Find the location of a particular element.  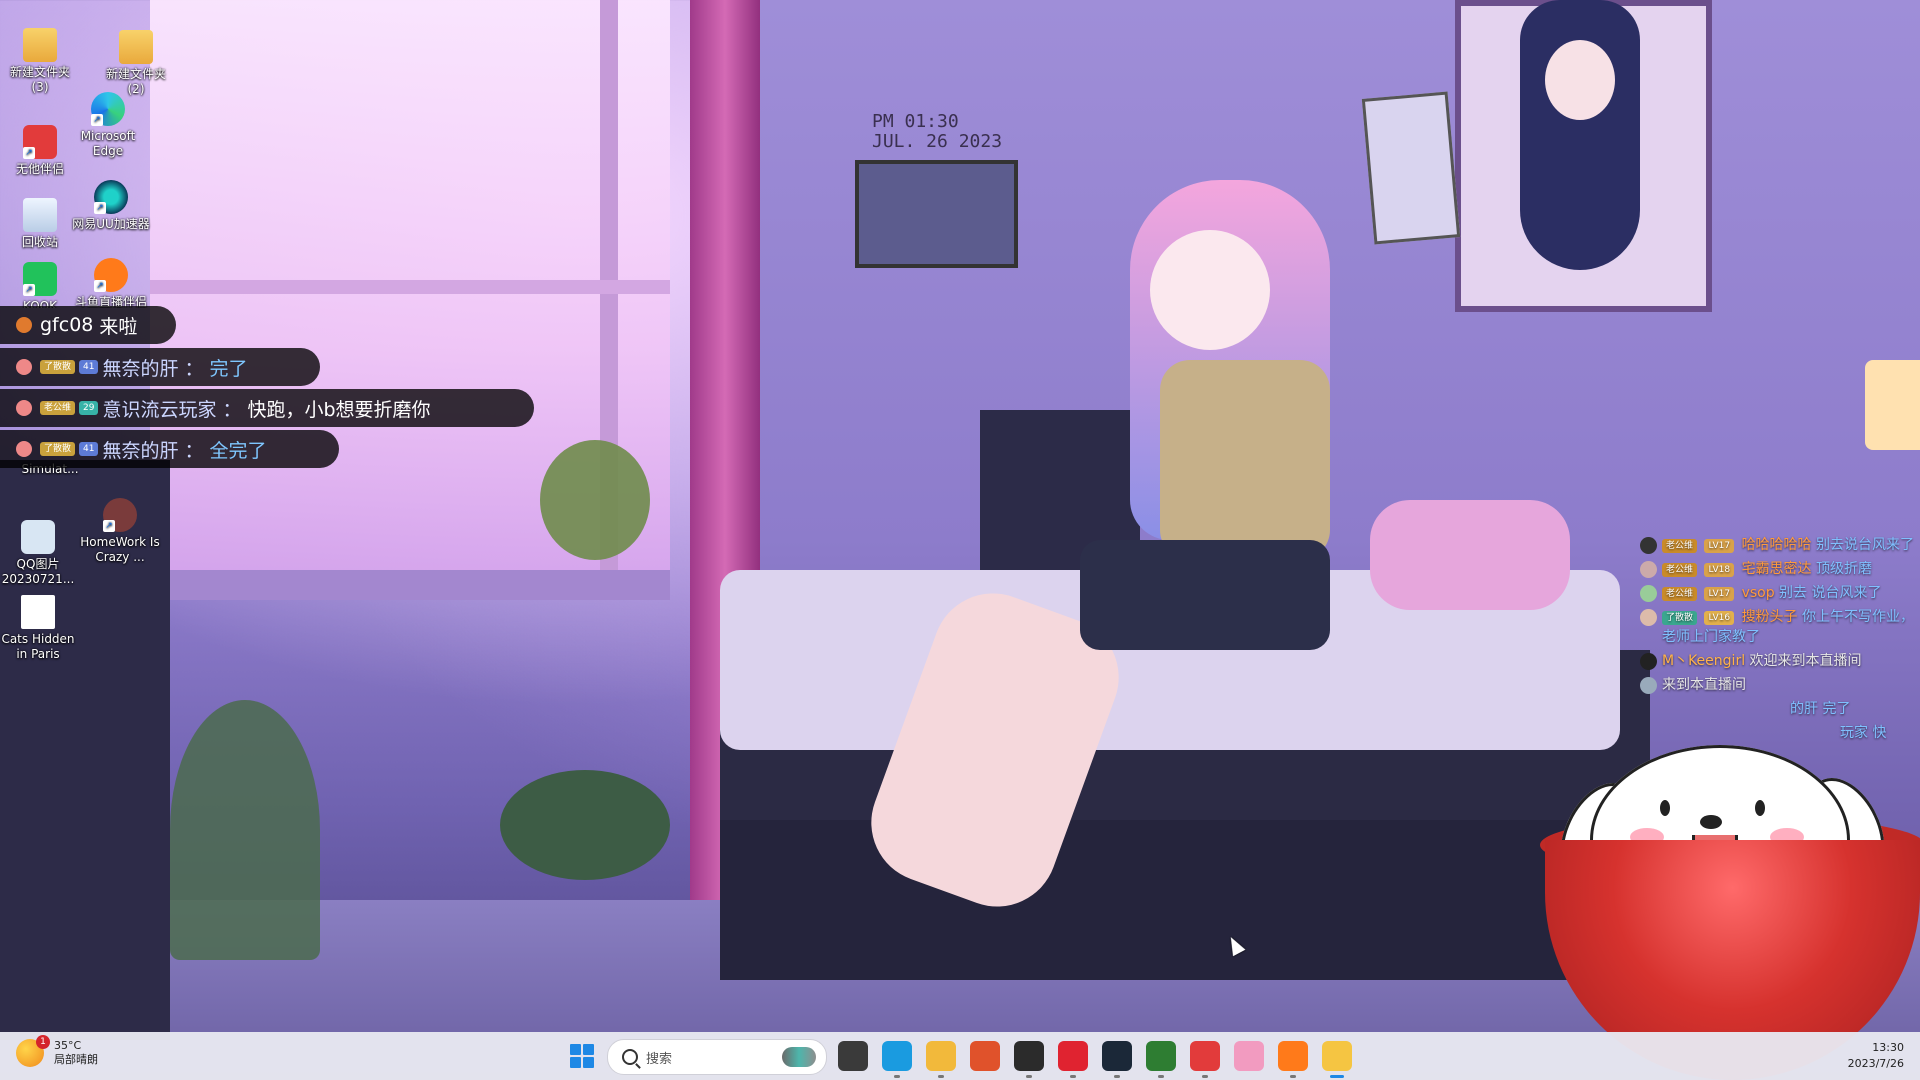

weather-description: 局部晴朗 is located at coordinates (76, 1059).